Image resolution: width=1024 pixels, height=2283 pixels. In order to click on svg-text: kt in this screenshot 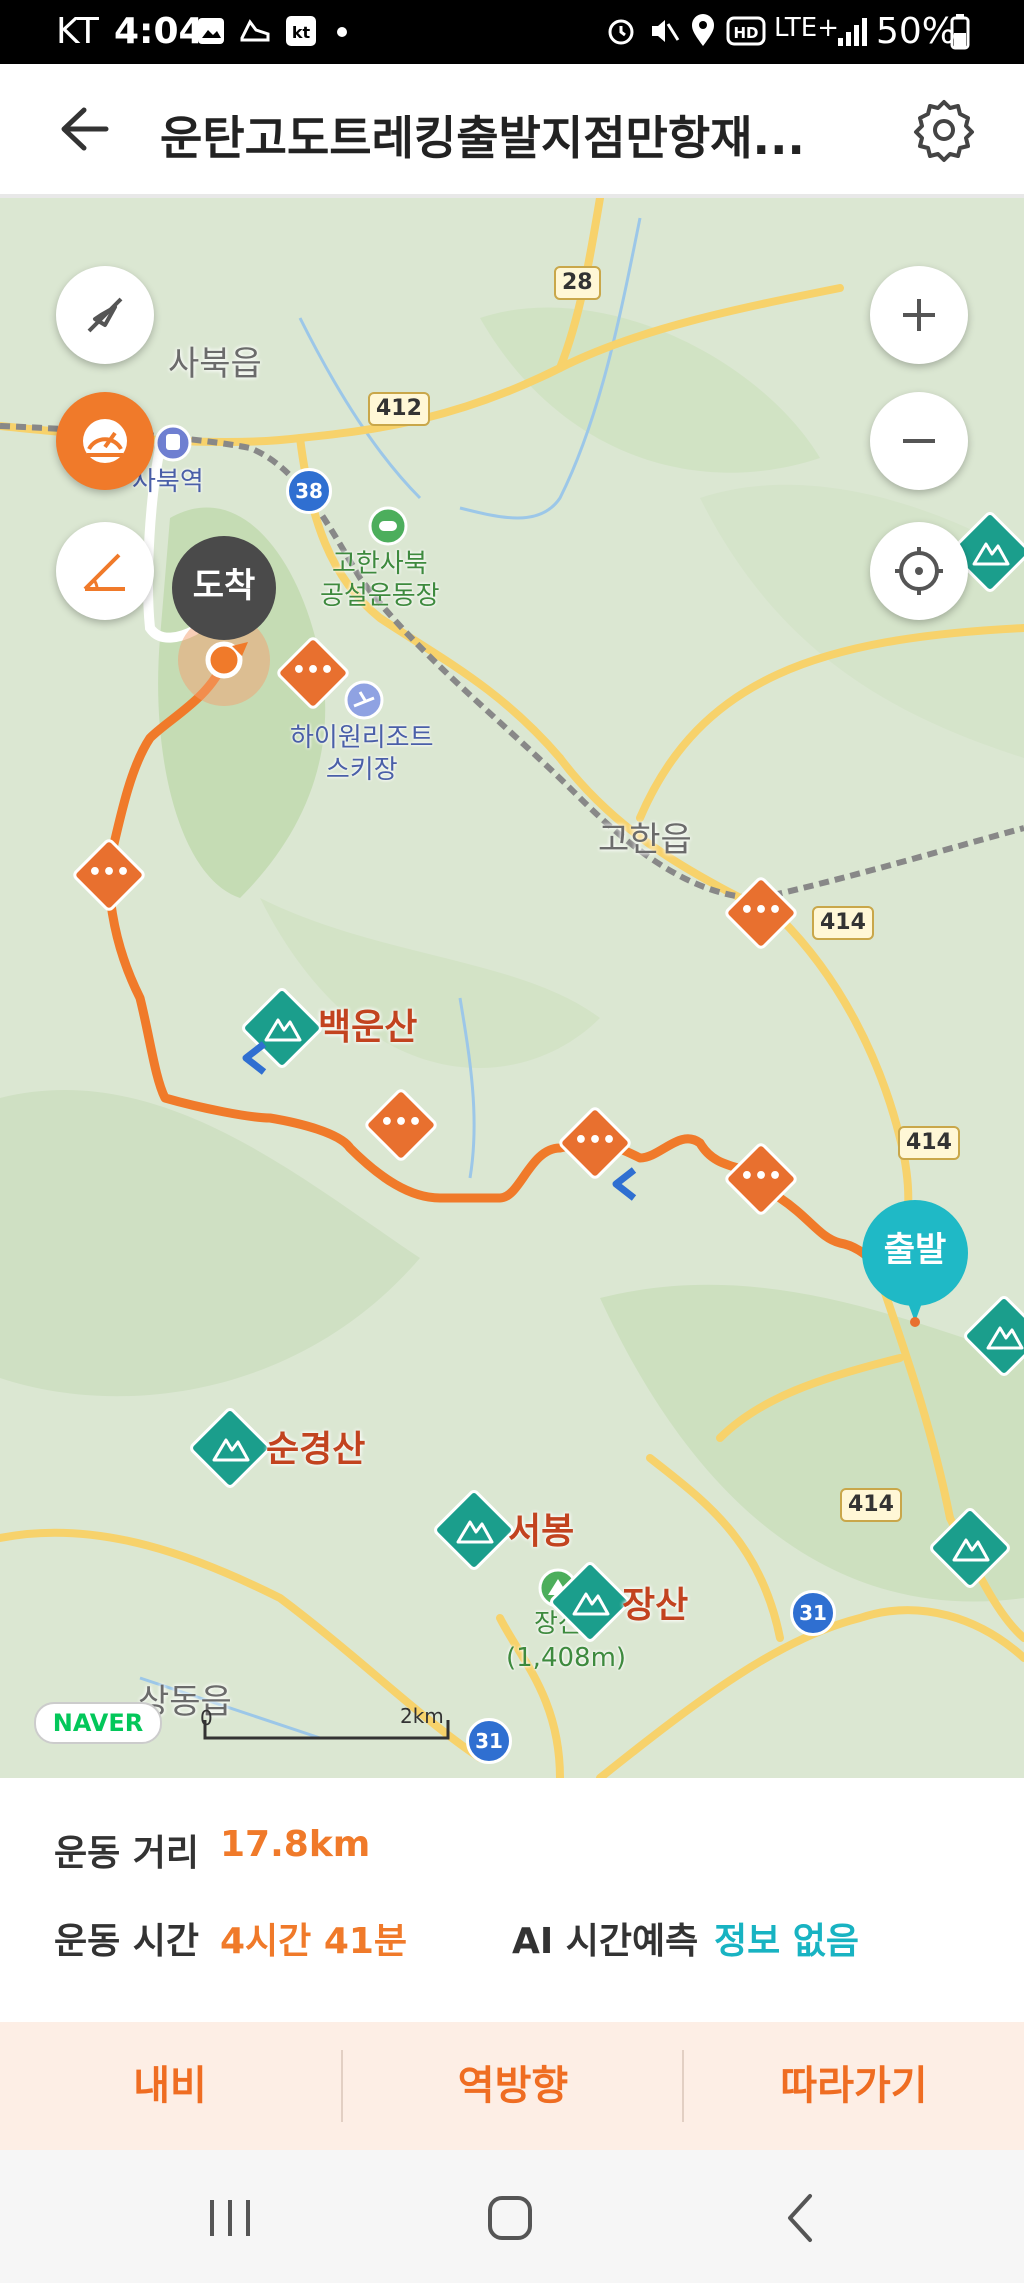, I will do `click(301, 32)`.